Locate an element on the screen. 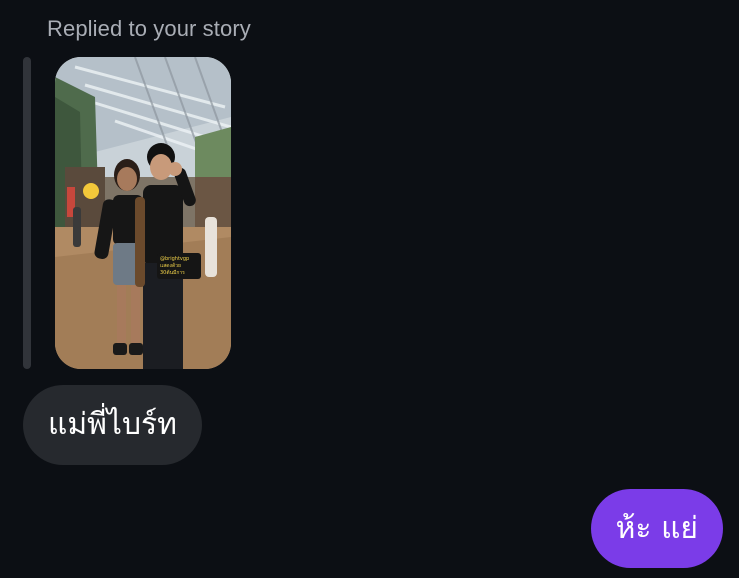 Image resolution: width=739 pixels, height=578 pixels. reply-caption: Replied to your story is located at coordinates (149, 28).